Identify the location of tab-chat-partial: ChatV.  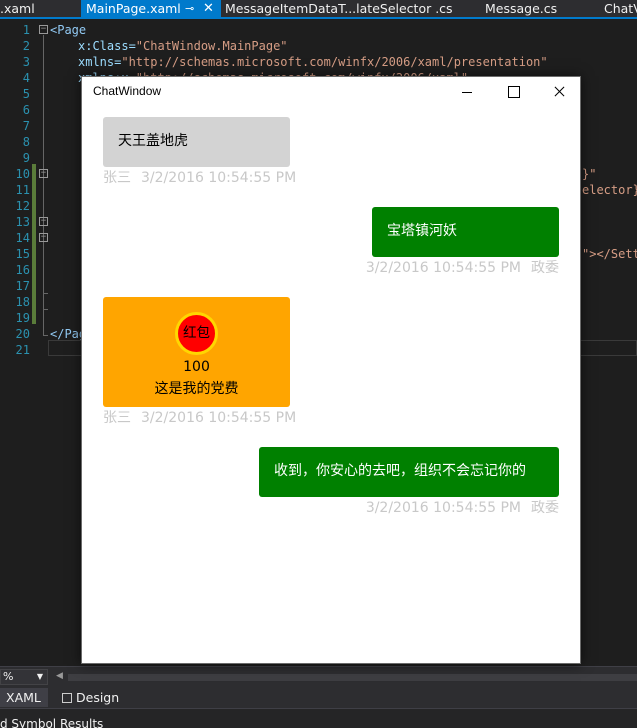
(620, 9).